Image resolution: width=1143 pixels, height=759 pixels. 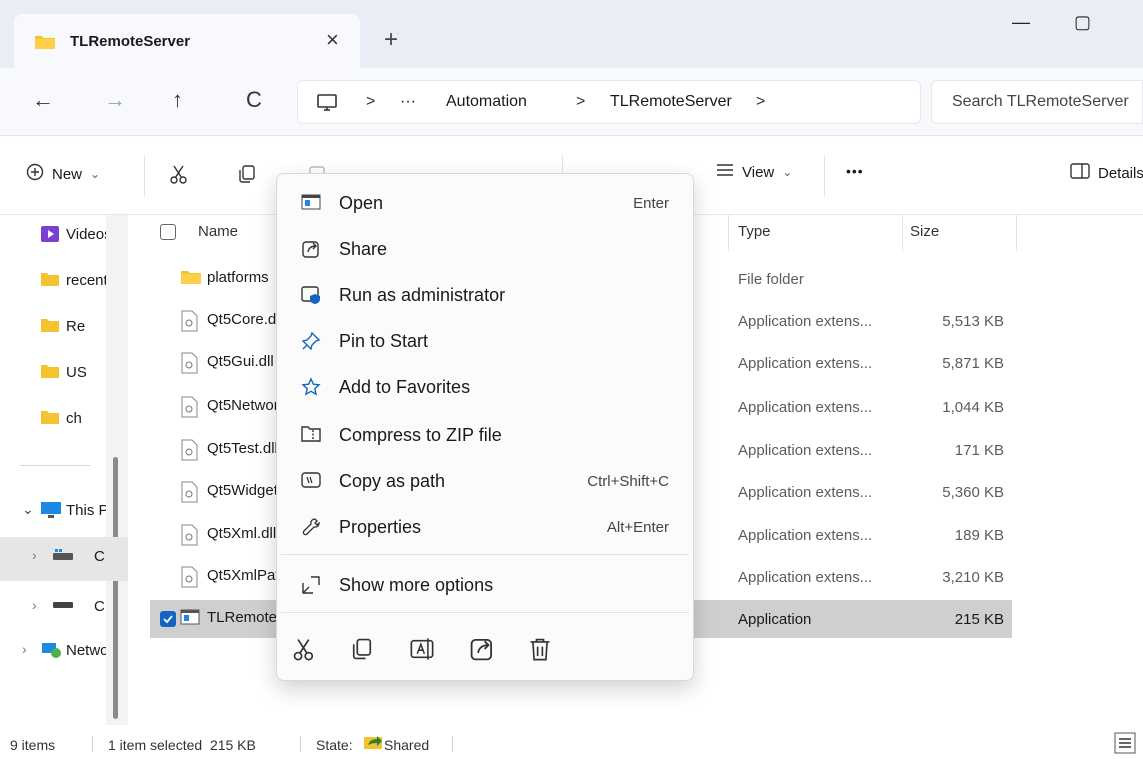 What do you see at coordinates (190, 619) in the screenshot?
I see `app-icon` at bounding box center [190, 619].